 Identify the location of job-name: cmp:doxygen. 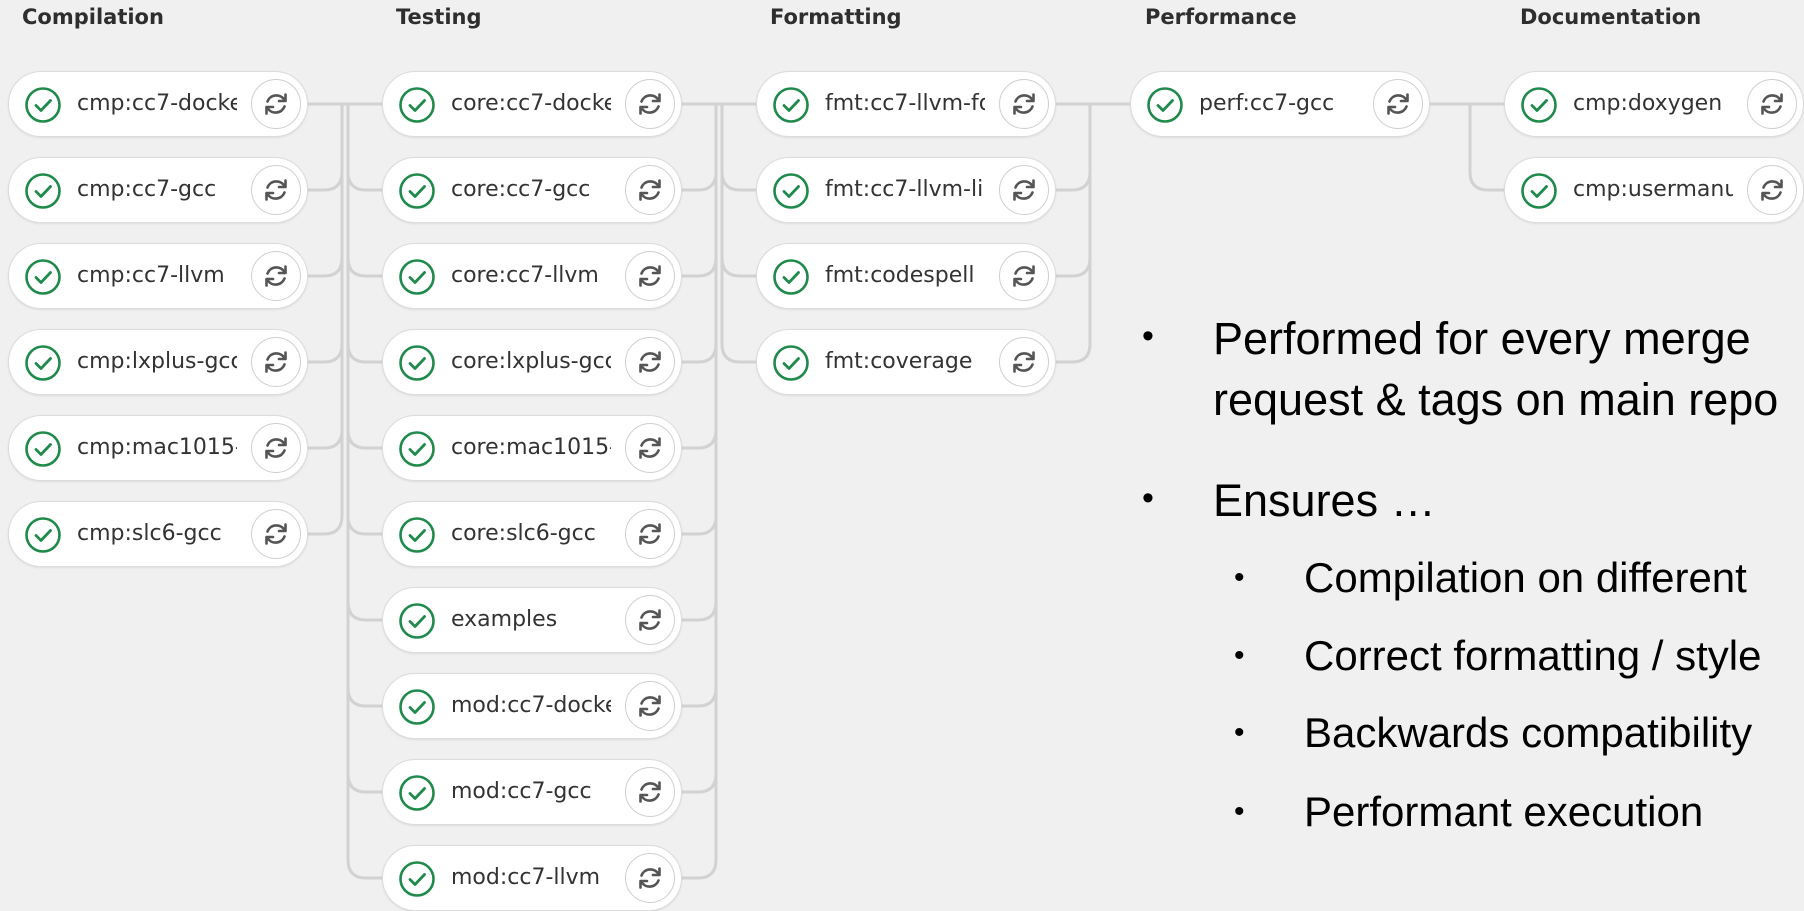
(1648, 103).